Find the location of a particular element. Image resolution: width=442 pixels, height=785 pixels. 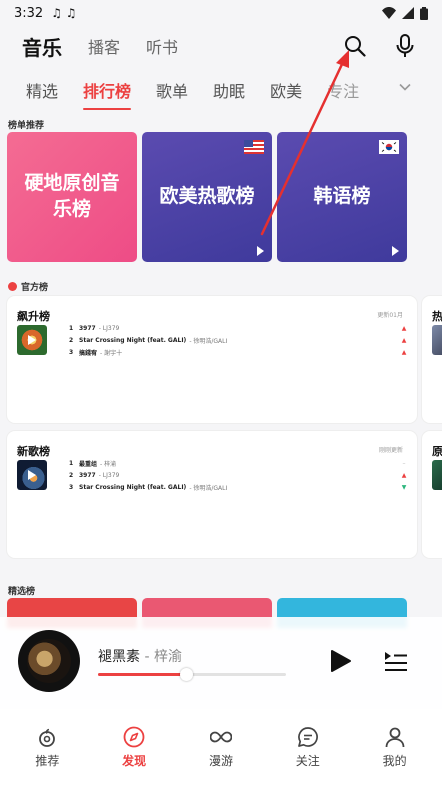

song-artist: - 謝宇十 is located at coordinates (111, 353).